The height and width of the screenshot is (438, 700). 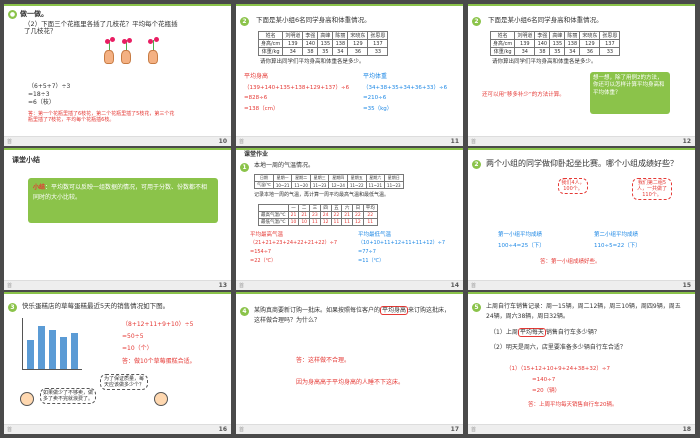 What do you see at coordinates (222, 285) in the screenshot?
I see `slide-page-number: 13` at bounding box center [222, 285].